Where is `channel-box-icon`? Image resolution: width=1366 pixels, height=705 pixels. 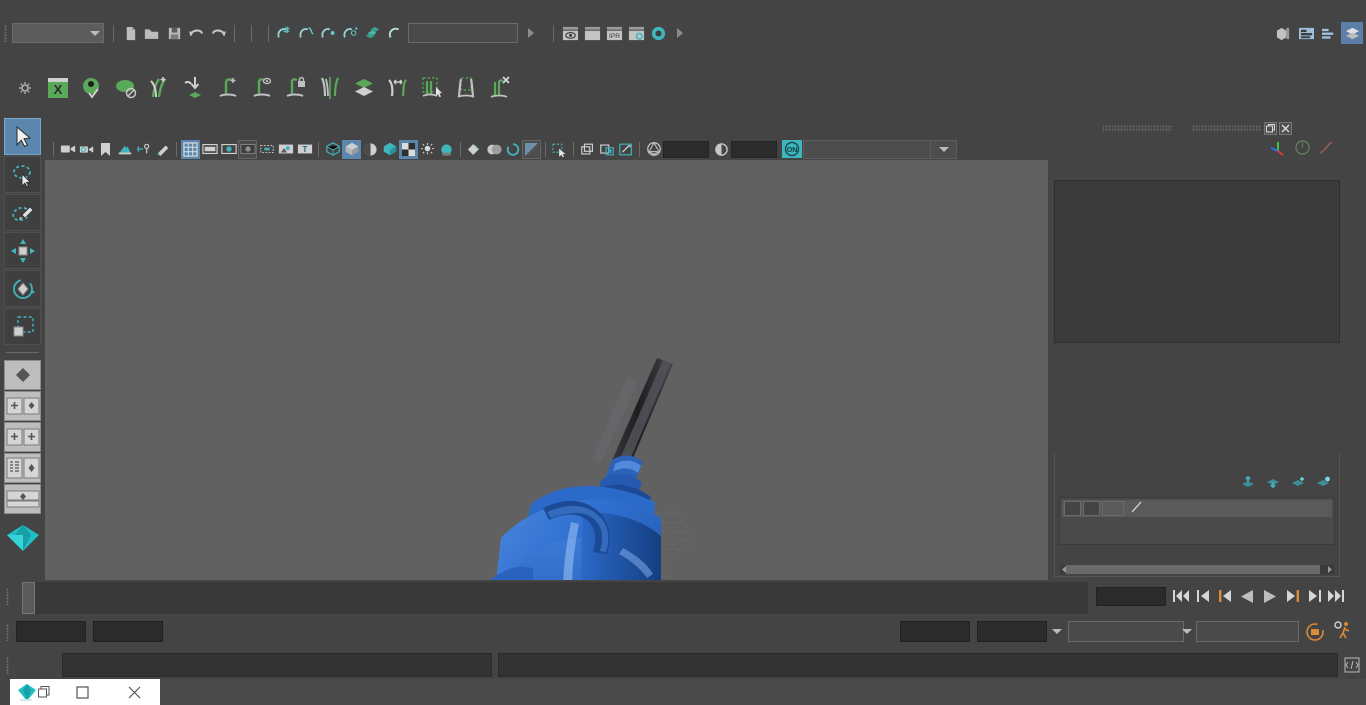
channel-box-icon is located at coordinates (1352, 33).